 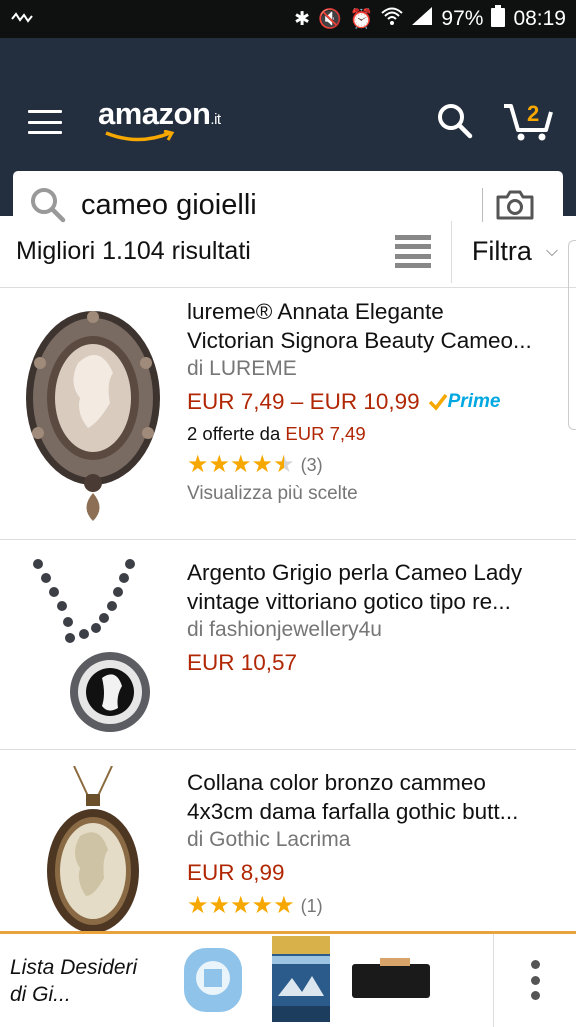 I want to click on mute-icon: 🔇, so click(x=330, y=19).